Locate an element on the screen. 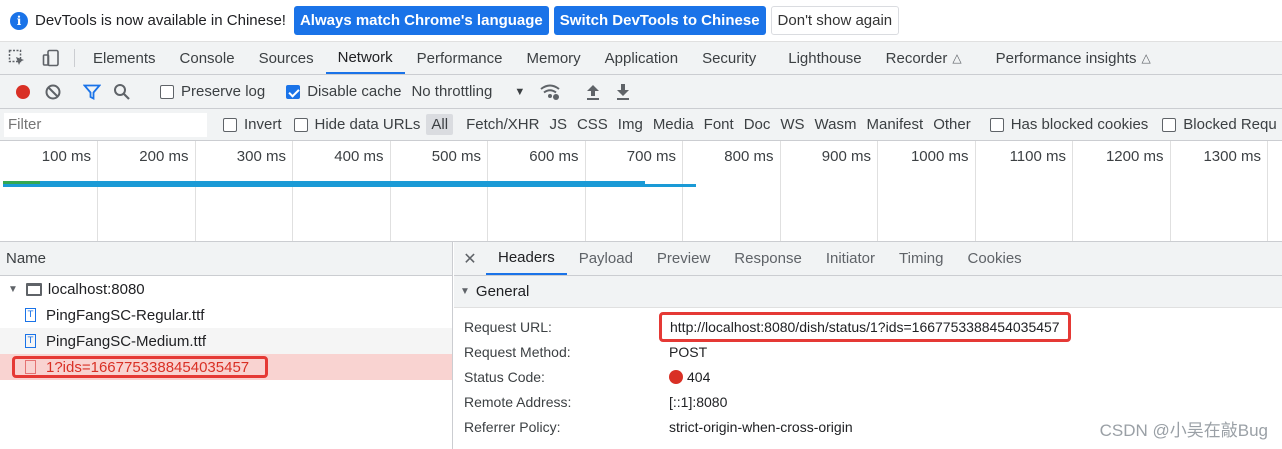 The height and width of the screenshot is (449, 1282). filter-type-img: Img is located at coordinates (630, 124).